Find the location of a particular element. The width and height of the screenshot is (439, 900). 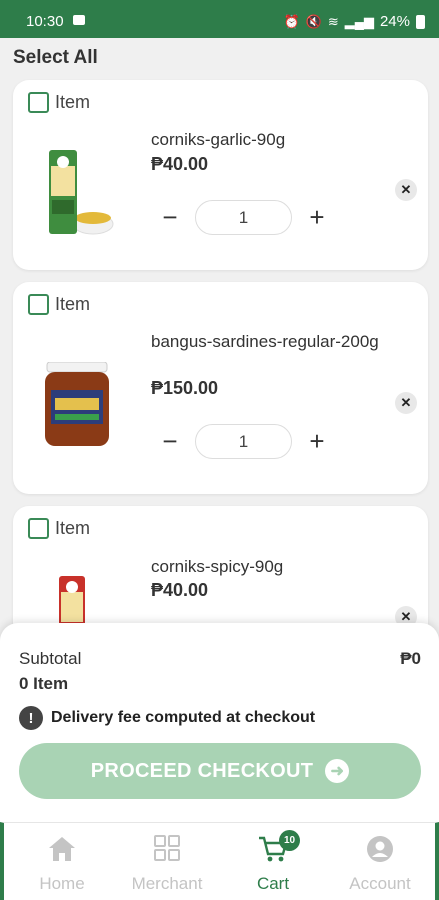

home-icon is located at coordinates (62, 849).